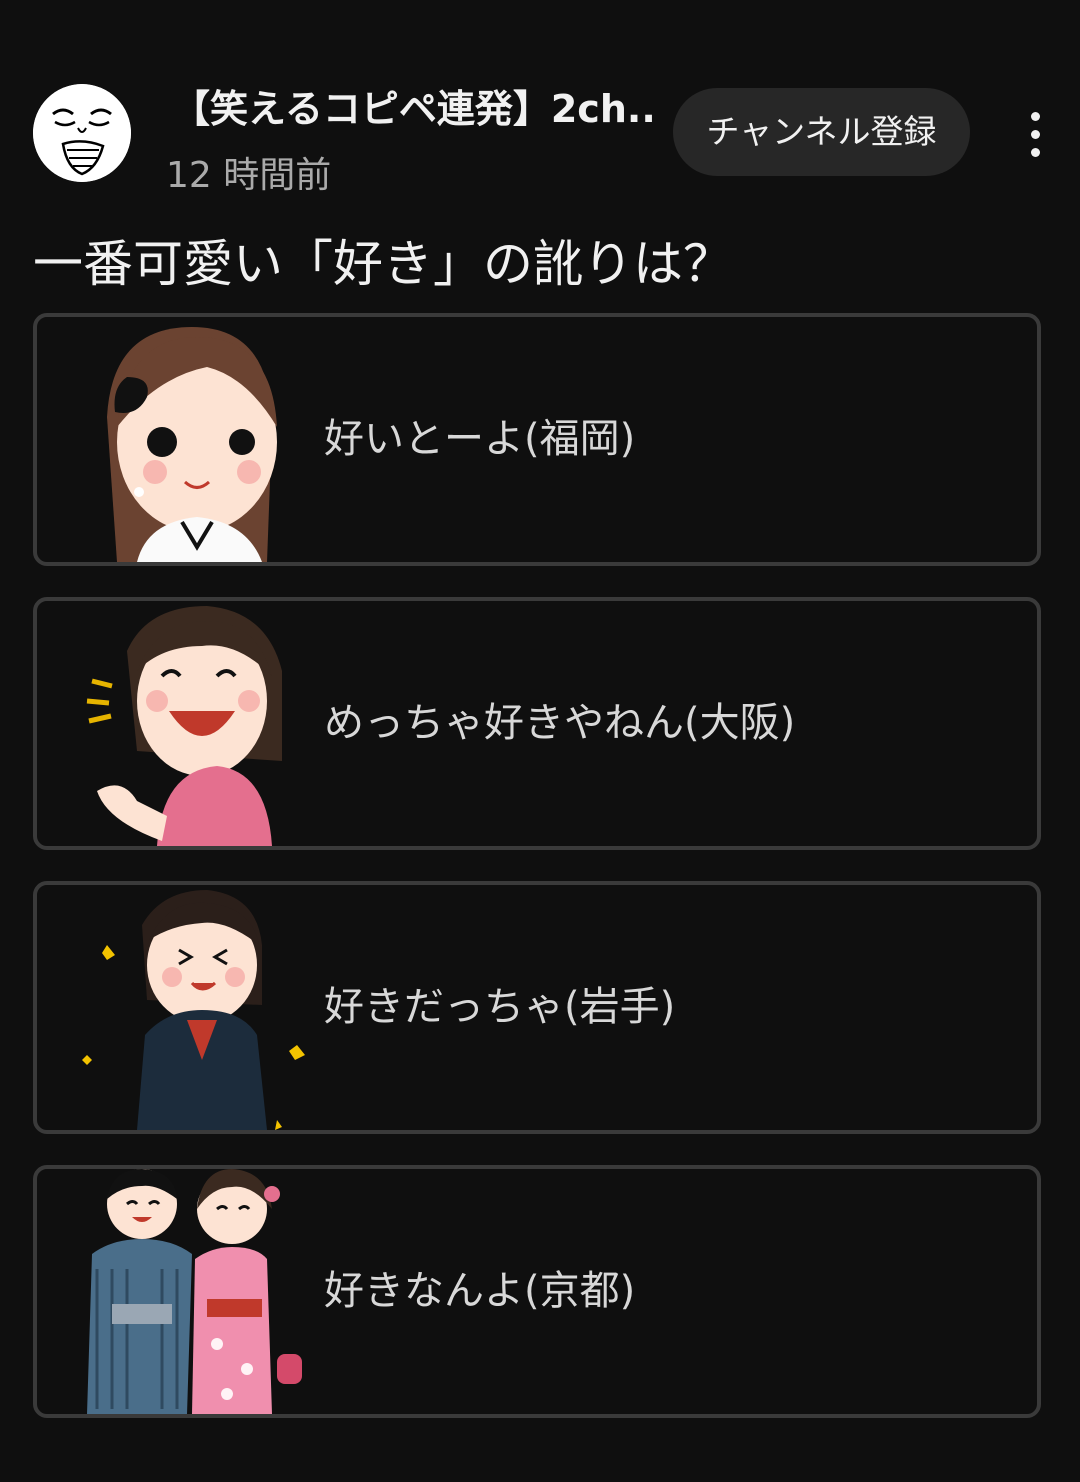 The width and height of the screenshot is (1080, 1482). I want to click on more-options-icon, so click(1035, 135).